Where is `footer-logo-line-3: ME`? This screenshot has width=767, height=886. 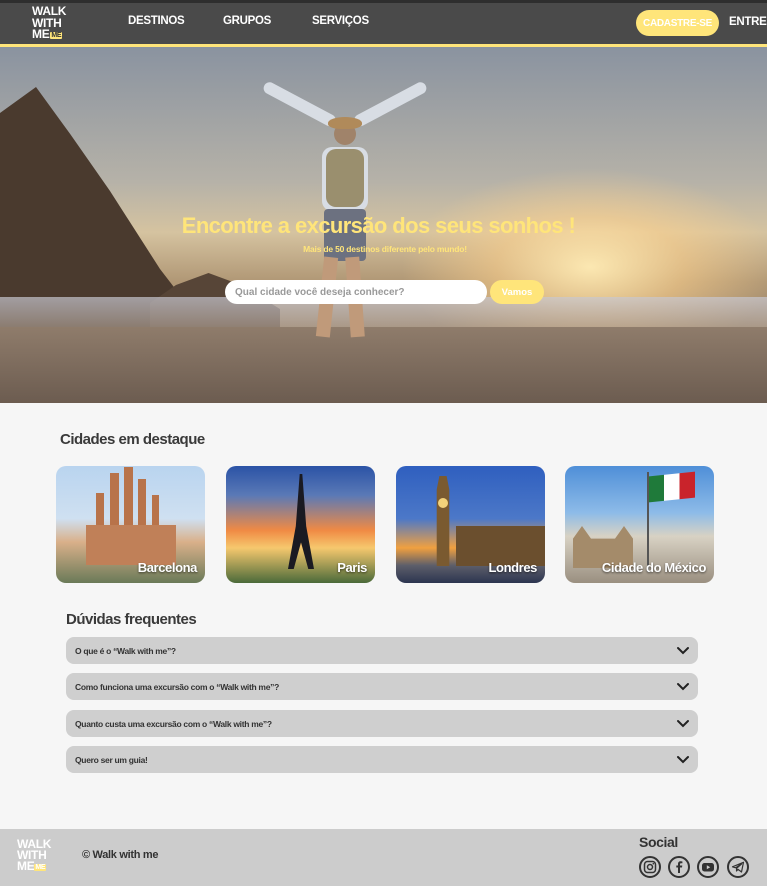
footer-logo-line-3: ME is located at coordinates (26, 866).